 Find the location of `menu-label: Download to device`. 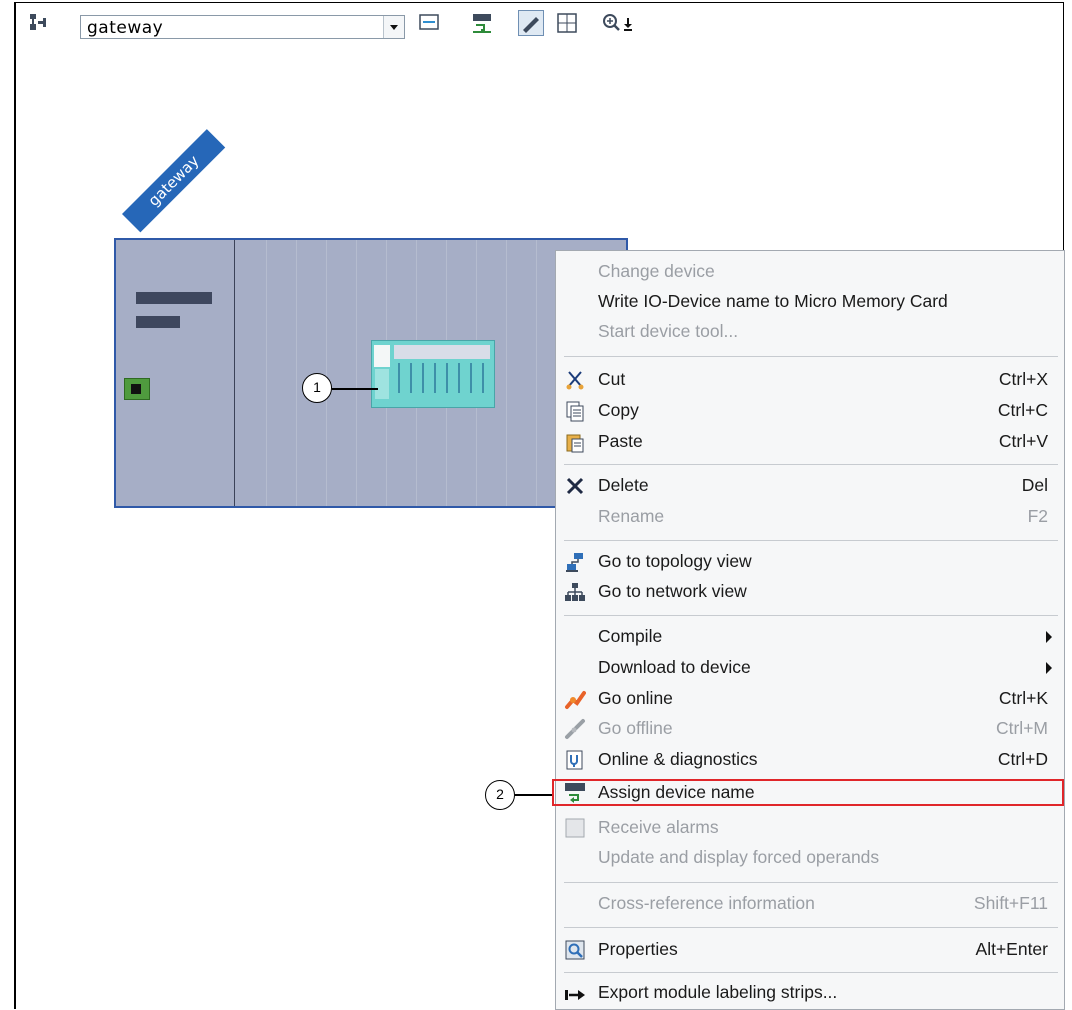

menu-label: Download to device is located at coordinates (674, 667).